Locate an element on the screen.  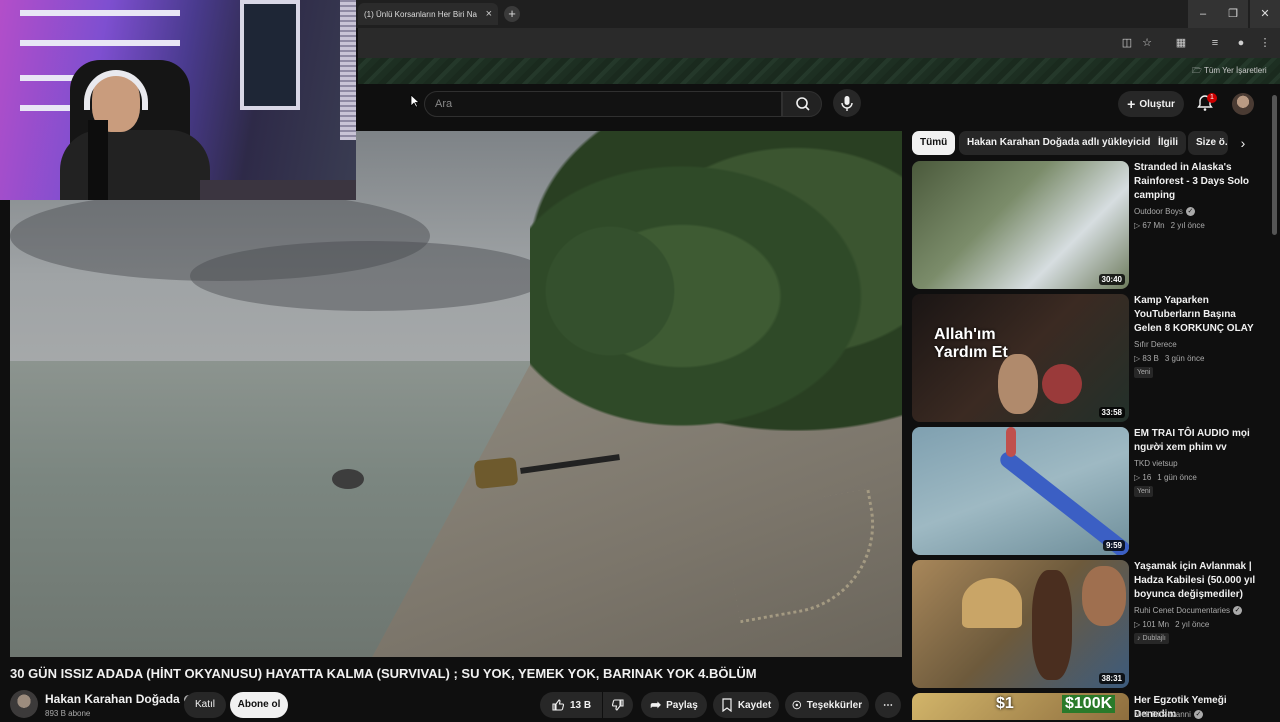
chevron-right-icon: › is located at coordinates (1243, 143).